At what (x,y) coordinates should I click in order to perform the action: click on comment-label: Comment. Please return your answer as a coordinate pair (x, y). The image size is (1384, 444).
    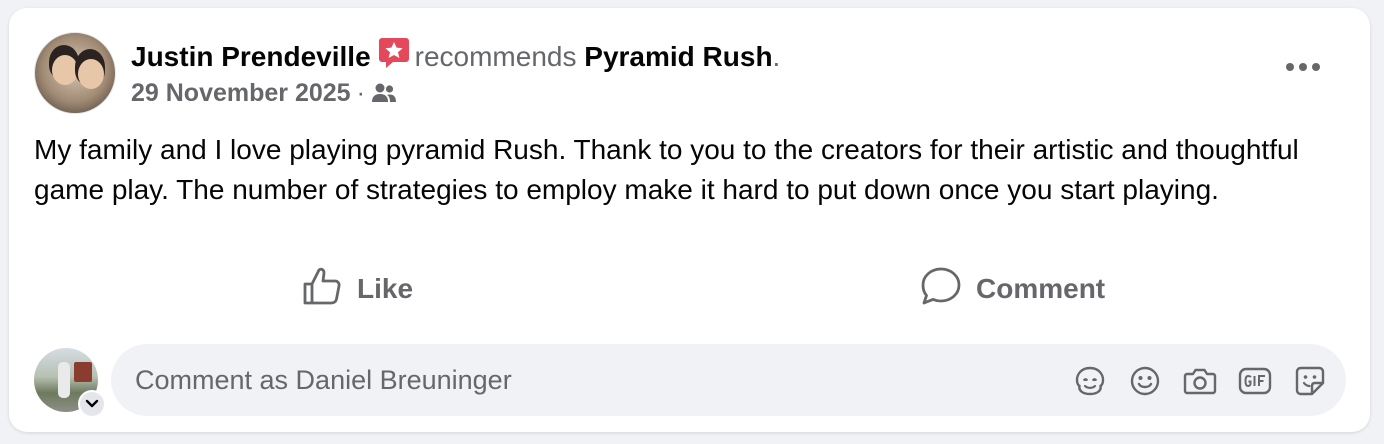
    Looking at the image, I should click on (1041, 288).